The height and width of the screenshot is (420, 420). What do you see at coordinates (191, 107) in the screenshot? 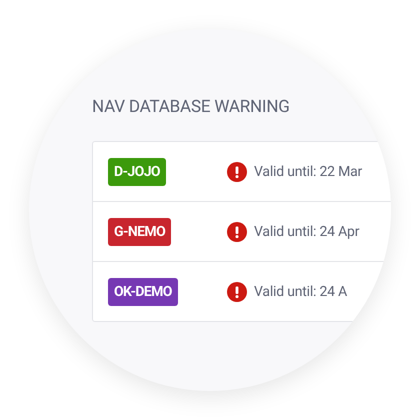
I see `section-title: NAV DATABASE WARNING` at bounding box center [191, 107].